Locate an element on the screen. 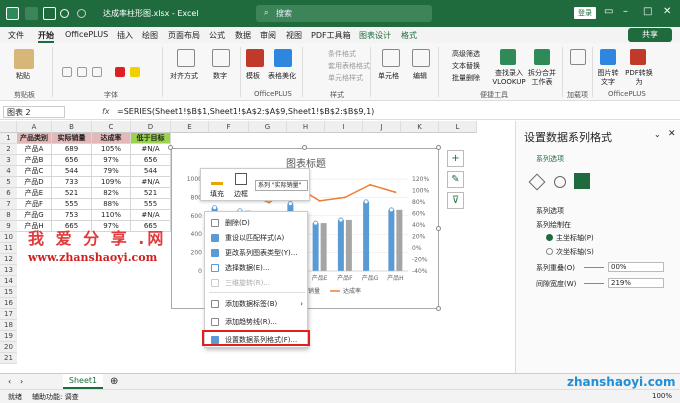 Image resolution: width=680 pixels, height=403 pixels. sub-section-label: 系列选项 is located at coordinates (550, 211).